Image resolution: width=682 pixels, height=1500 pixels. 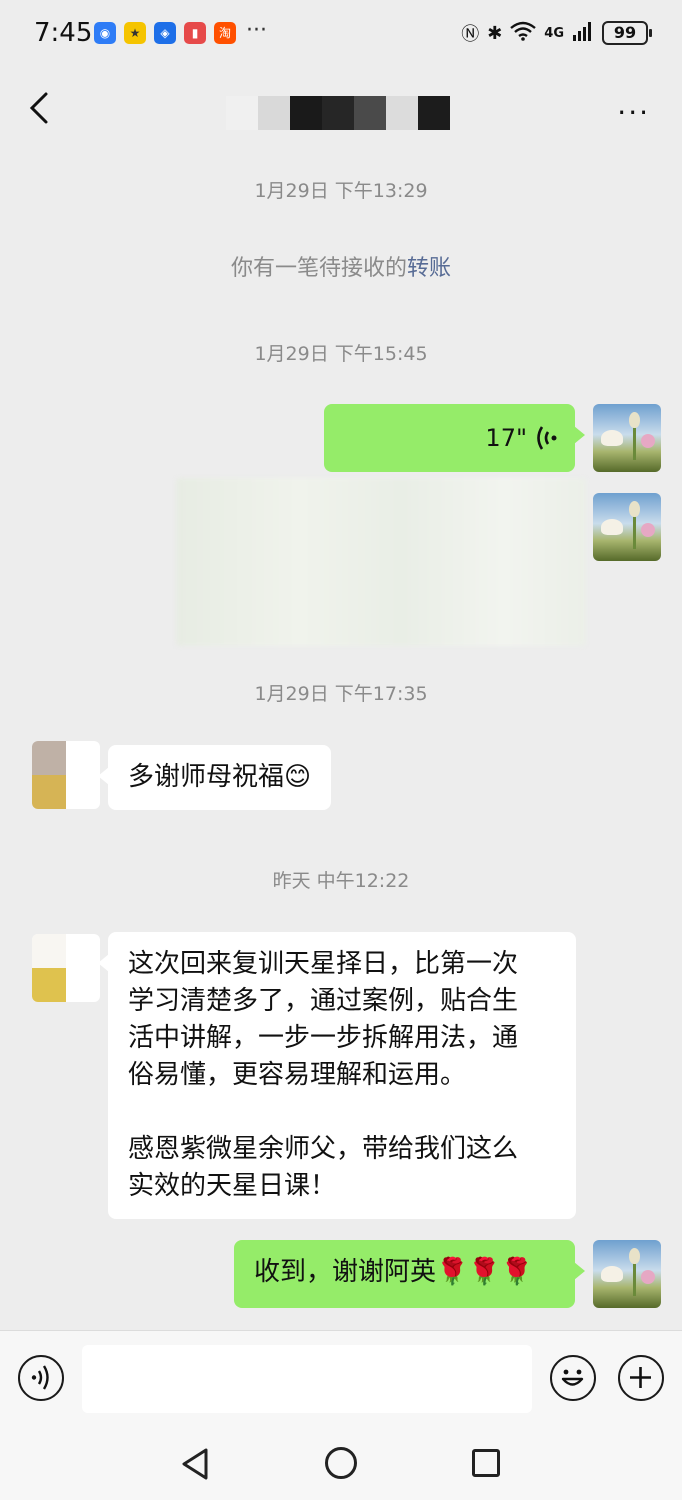 What do you see at coordinates (196, 1464) in the screenshot?
I see `nav-back-icon` at bounding box center [196, 1464].